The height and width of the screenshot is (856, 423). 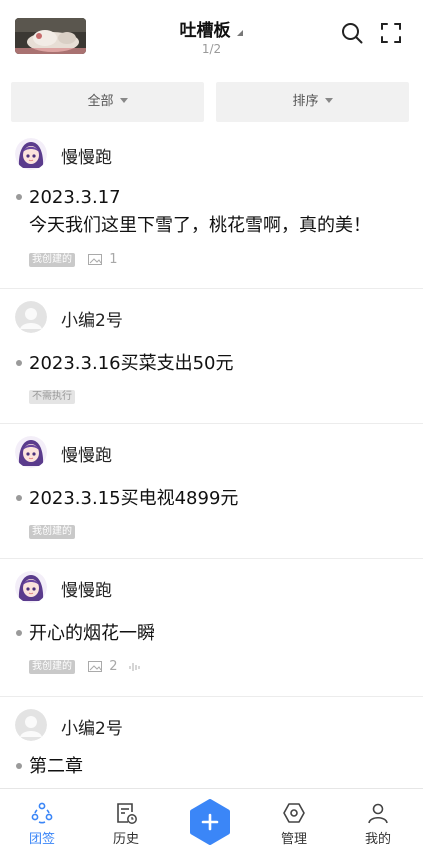 What do you see at coordinates (211, 742) in the screenshot?
I see `post-card: 小编2号 第二章` at bounding box center [211, 742].